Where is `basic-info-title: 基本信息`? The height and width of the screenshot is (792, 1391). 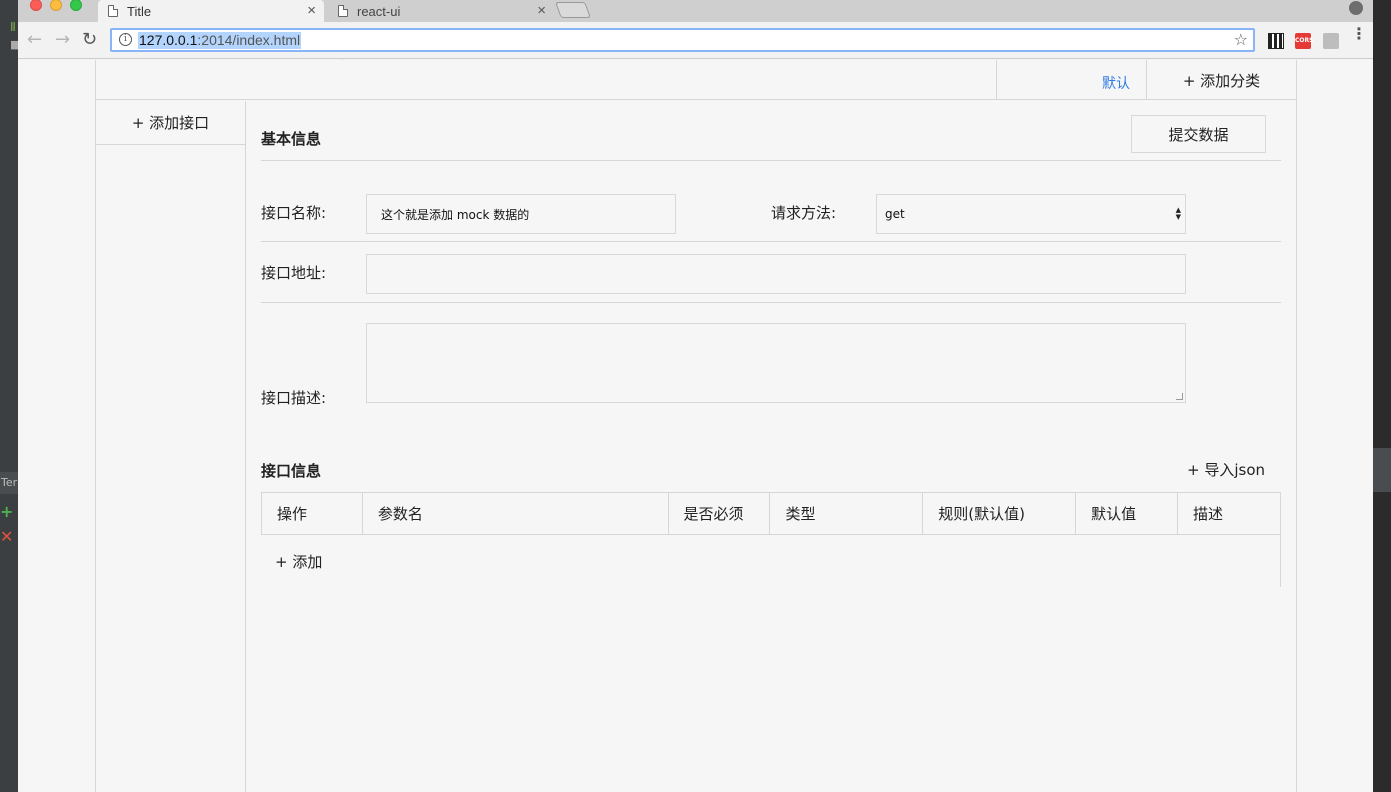 basic-info-title: 基本信息 is located at coordinates (291, 139).